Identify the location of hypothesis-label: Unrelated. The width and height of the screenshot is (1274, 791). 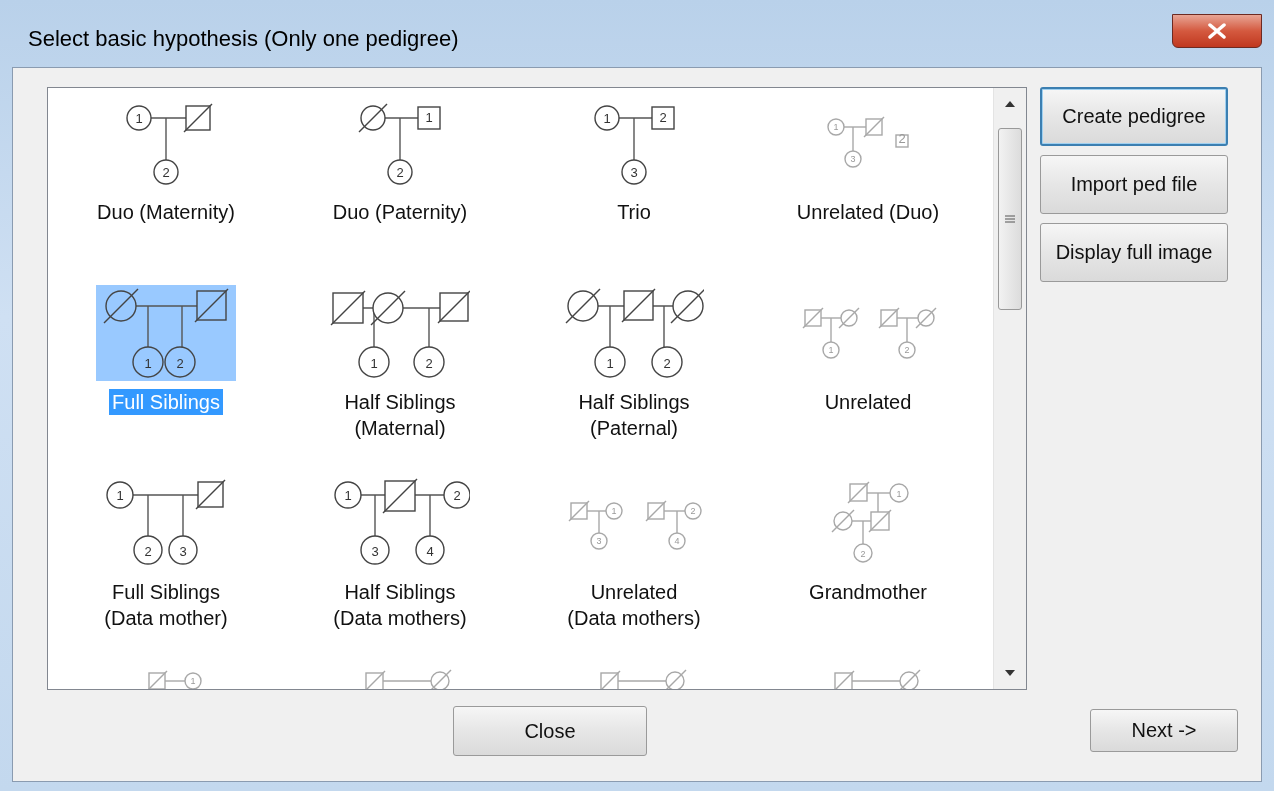
(868, 402).